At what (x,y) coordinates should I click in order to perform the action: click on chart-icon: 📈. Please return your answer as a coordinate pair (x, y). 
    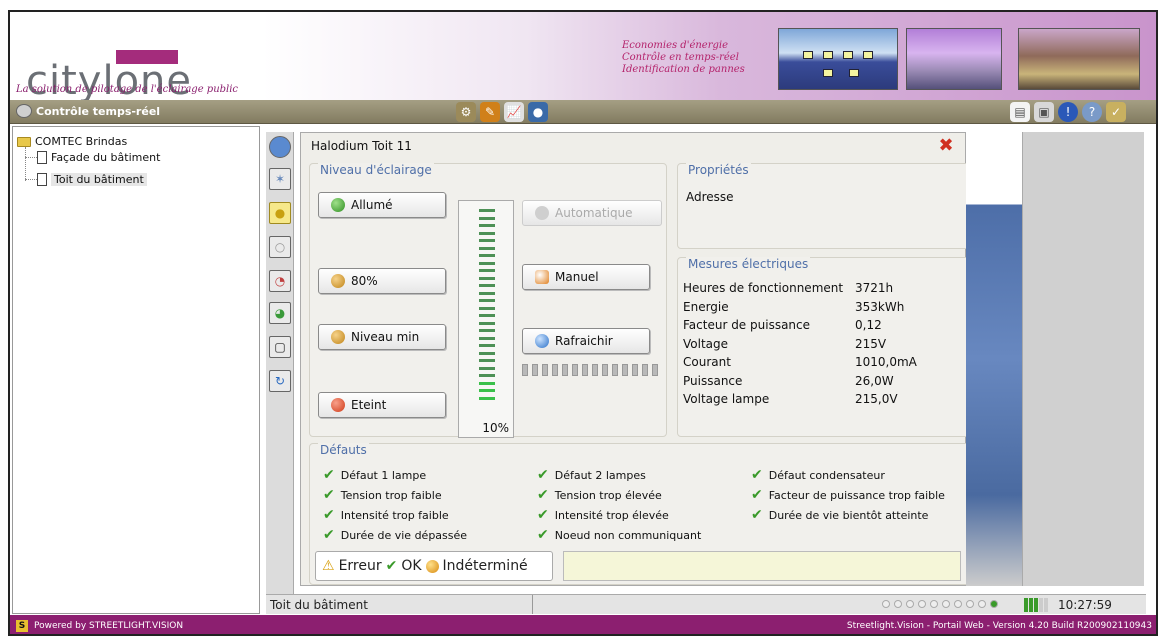
    Looking at the image, I should click on (514, 112).